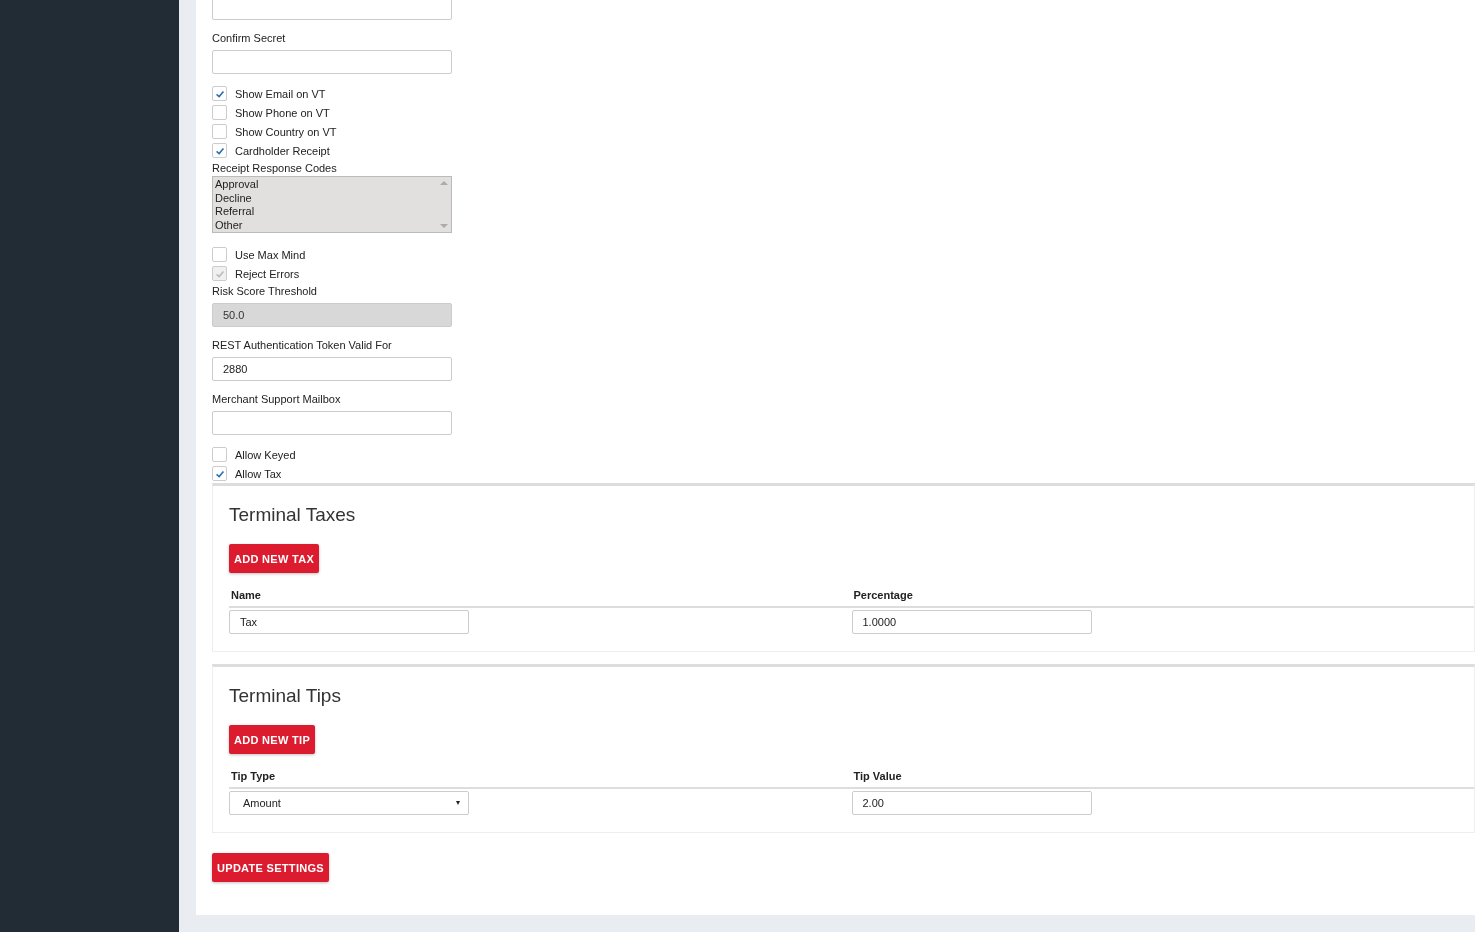  Describe the element at coordinates (325, 225) in the screenshot. I see `list-option: Other` at that location.